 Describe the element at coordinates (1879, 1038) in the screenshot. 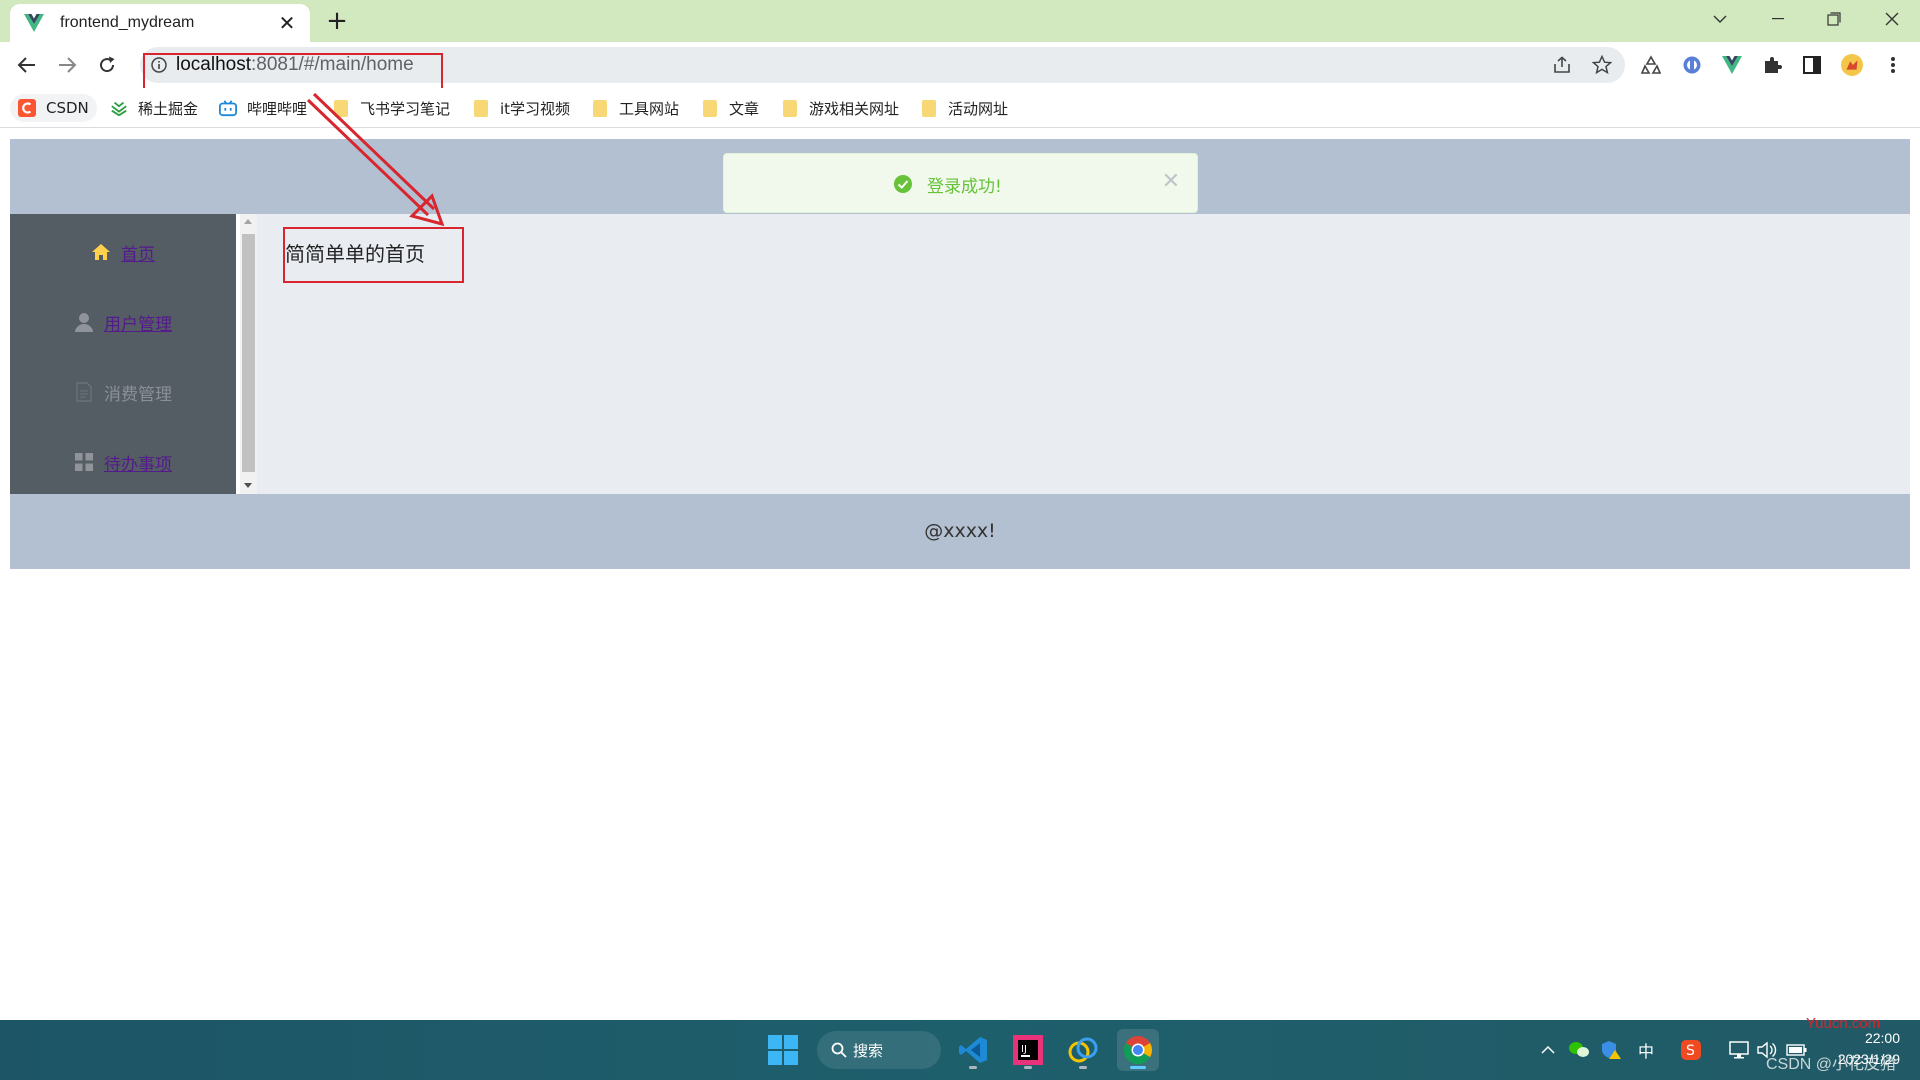

I see `taskbar-clock-time: 22:00` at that location.